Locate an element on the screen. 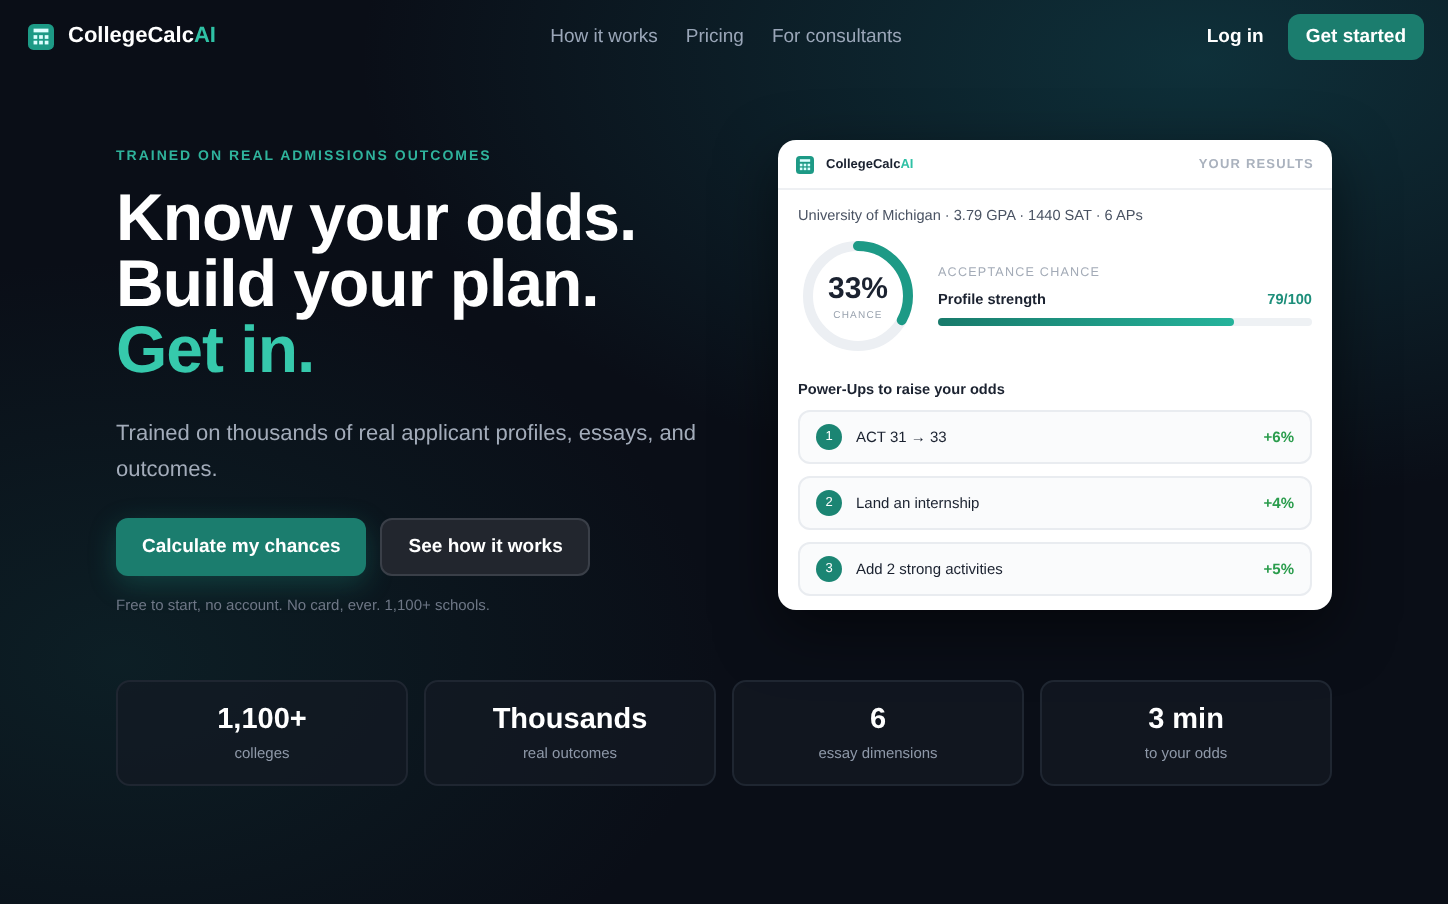 This screenshot has height=904, width=1448. chance-value: 33% is located at coordinates (858, 288).